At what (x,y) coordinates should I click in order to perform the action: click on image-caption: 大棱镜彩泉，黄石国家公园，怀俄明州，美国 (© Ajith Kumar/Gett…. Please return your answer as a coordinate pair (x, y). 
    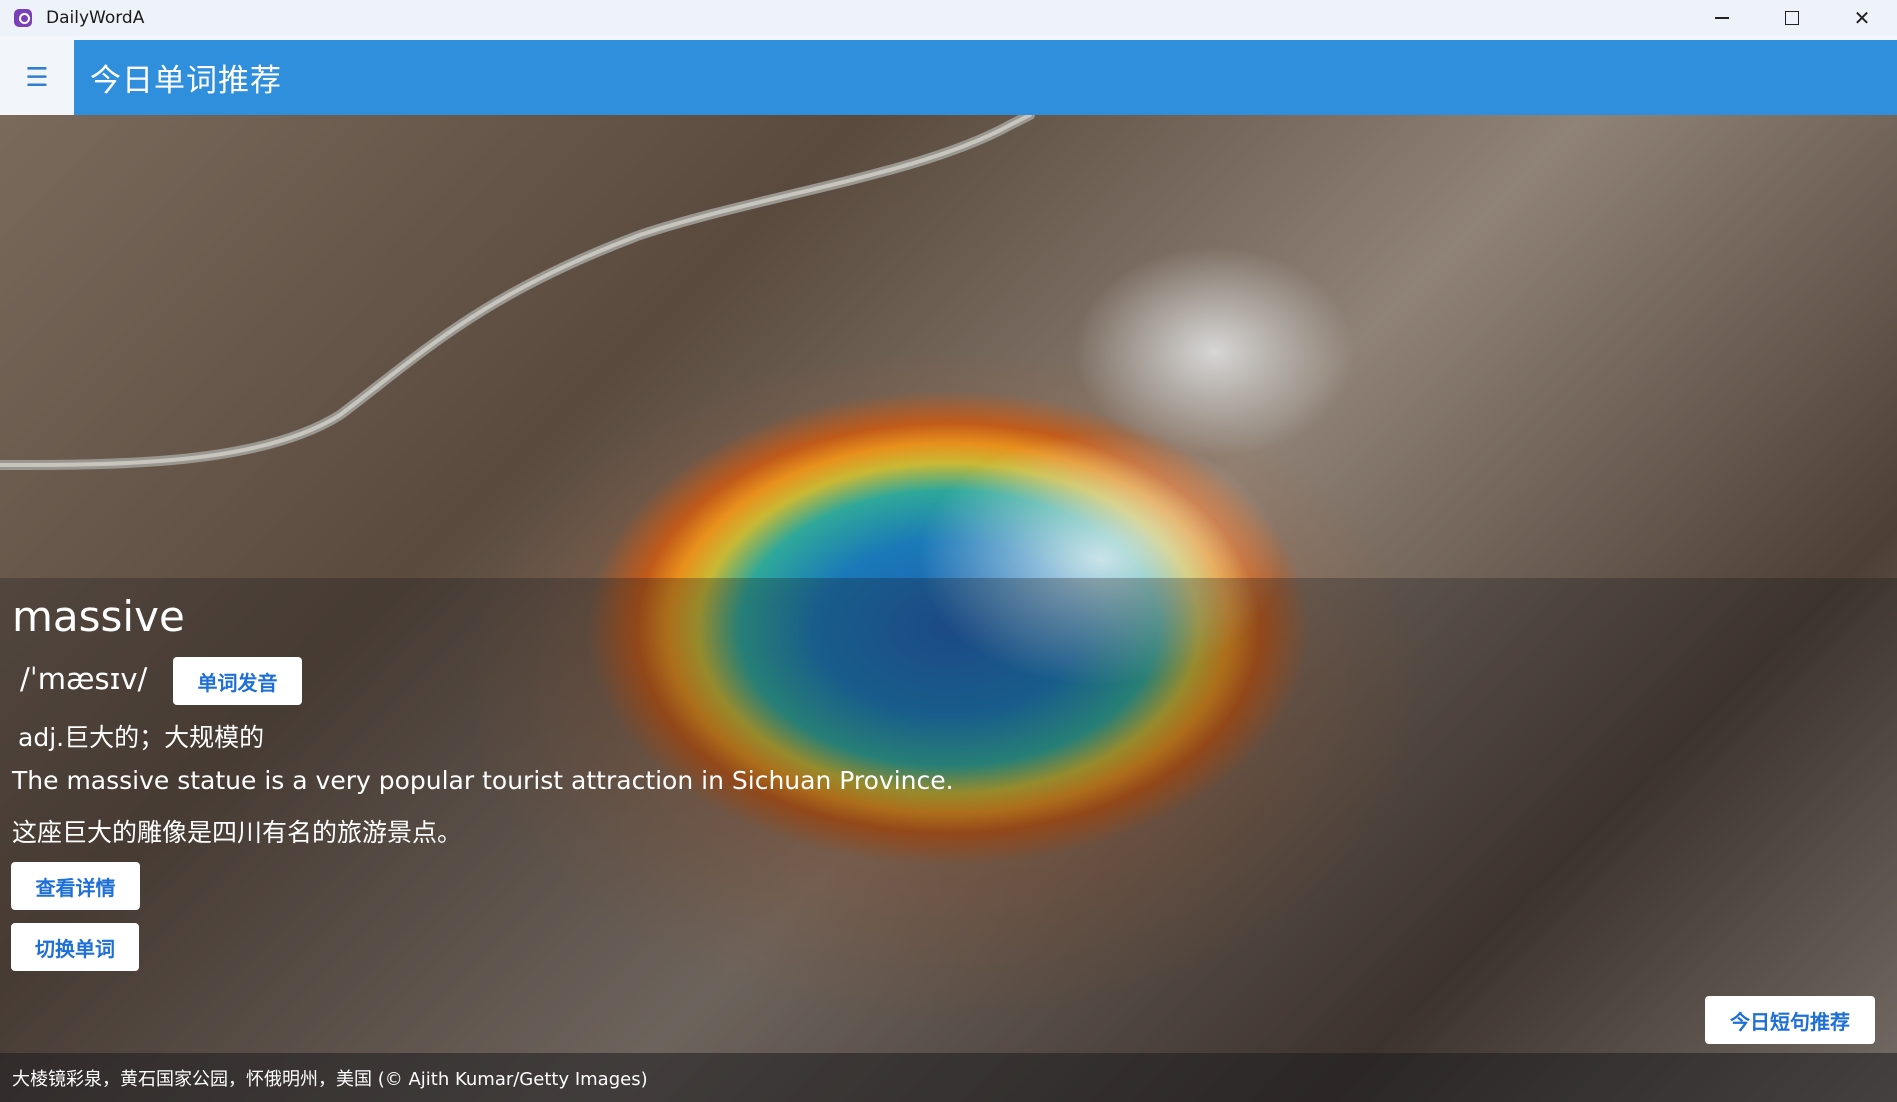
    Looking at the image, I should click on (330, 1079).